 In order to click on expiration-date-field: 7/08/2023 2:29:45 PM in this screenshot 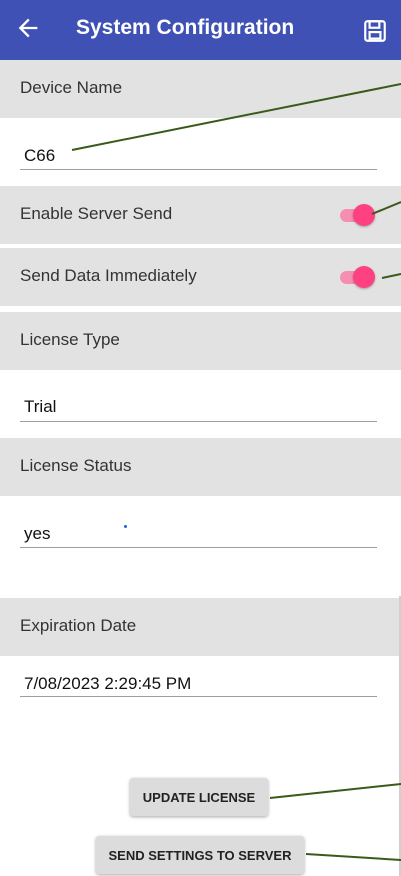, I will do `click(200, 686)`.